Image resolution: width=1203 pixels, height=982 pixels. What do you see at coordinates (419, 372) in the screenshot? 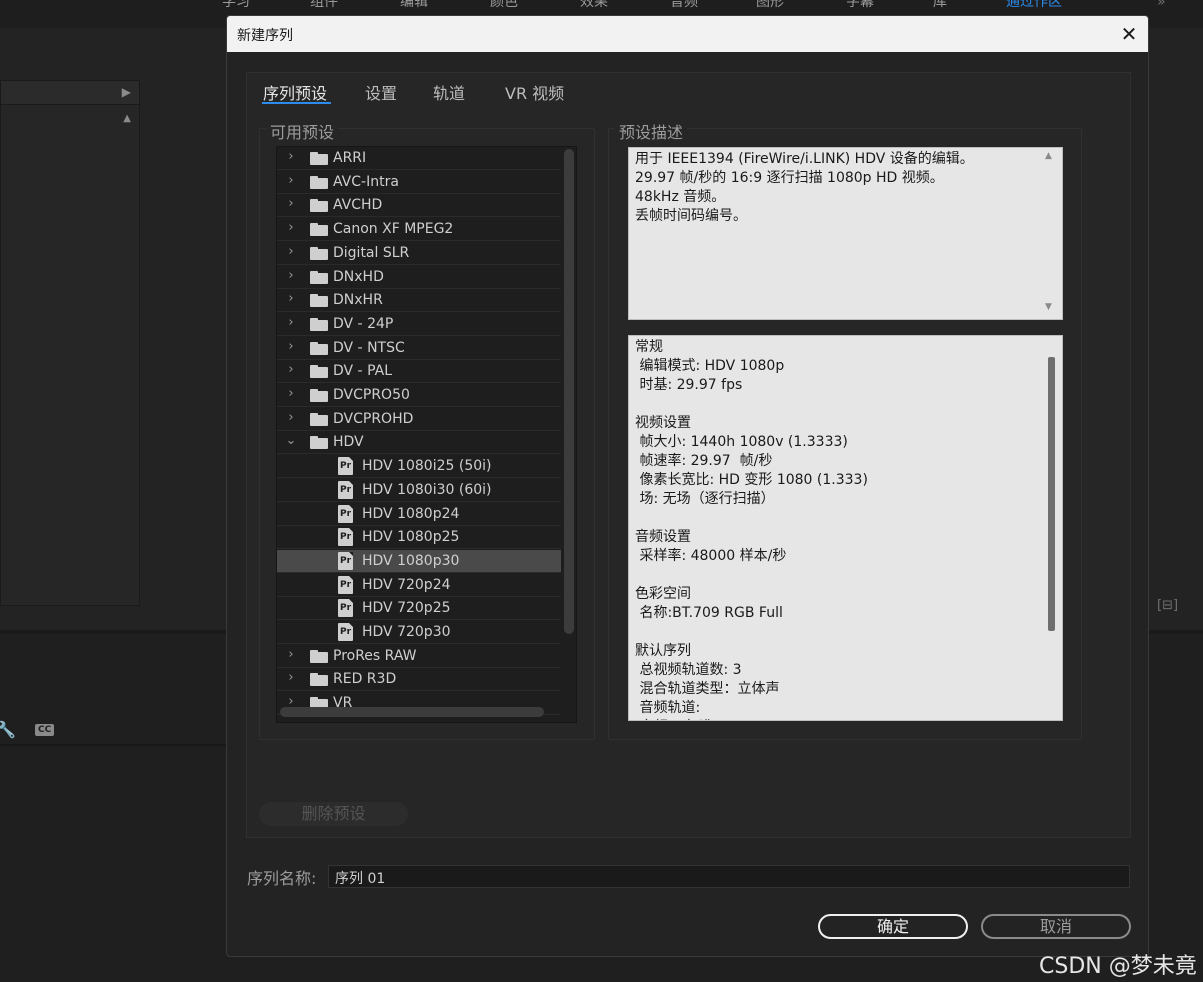
I see `tree-folder-row: › DV - PAL` at bounding box center [419, 372].